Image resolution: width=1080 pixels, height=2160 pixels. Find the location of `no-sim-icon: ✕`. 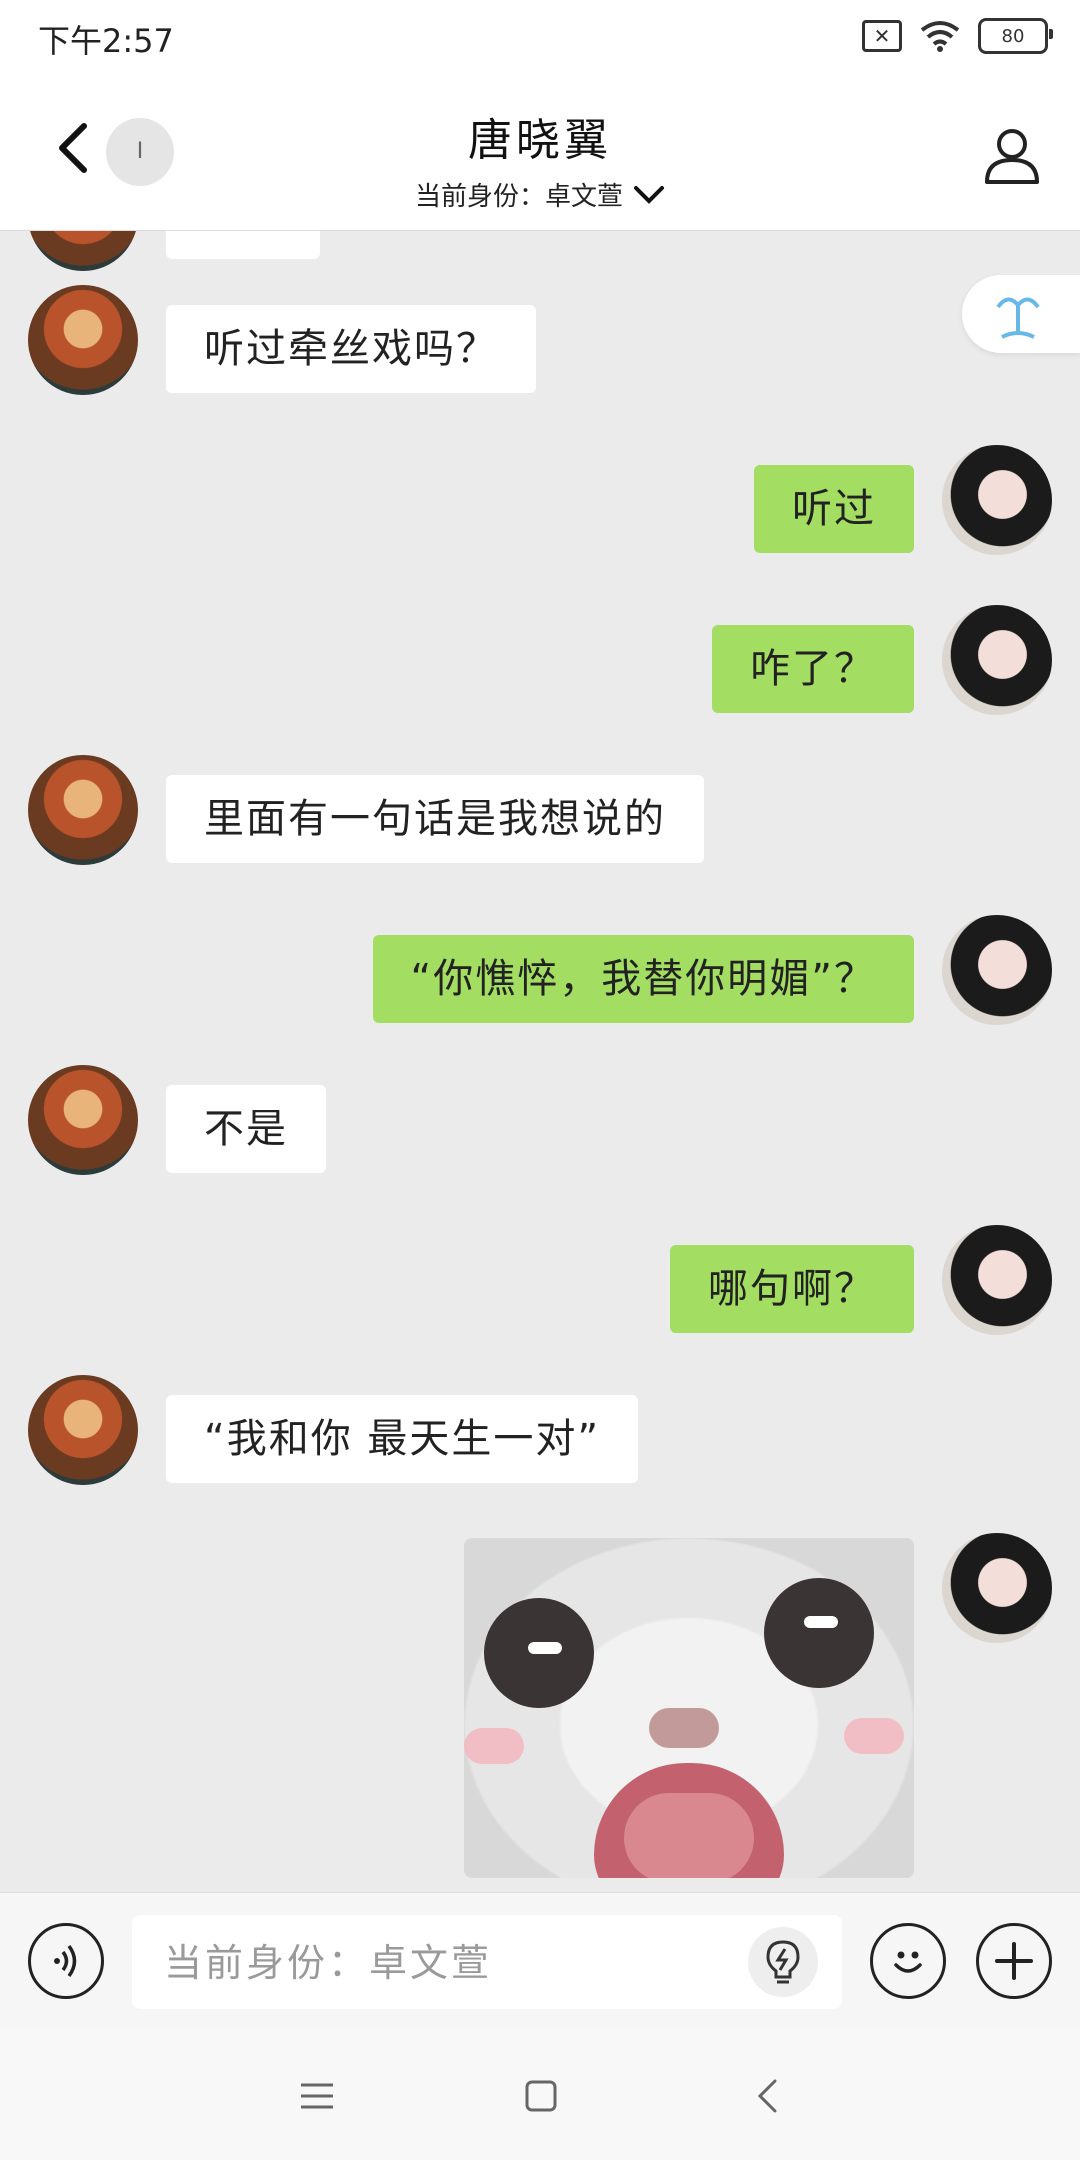

no-sim-icon: ✕ is located at coordinates (882, 36).